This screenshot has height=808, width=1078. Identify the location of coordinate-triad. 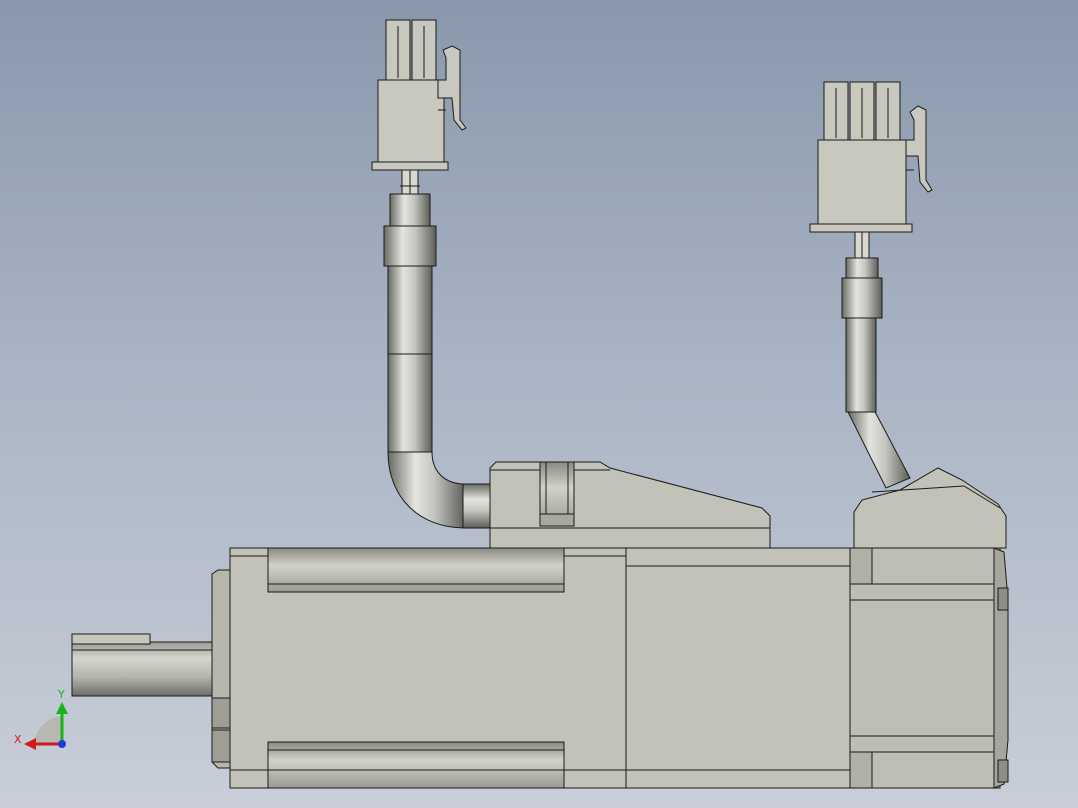
(46, 726).